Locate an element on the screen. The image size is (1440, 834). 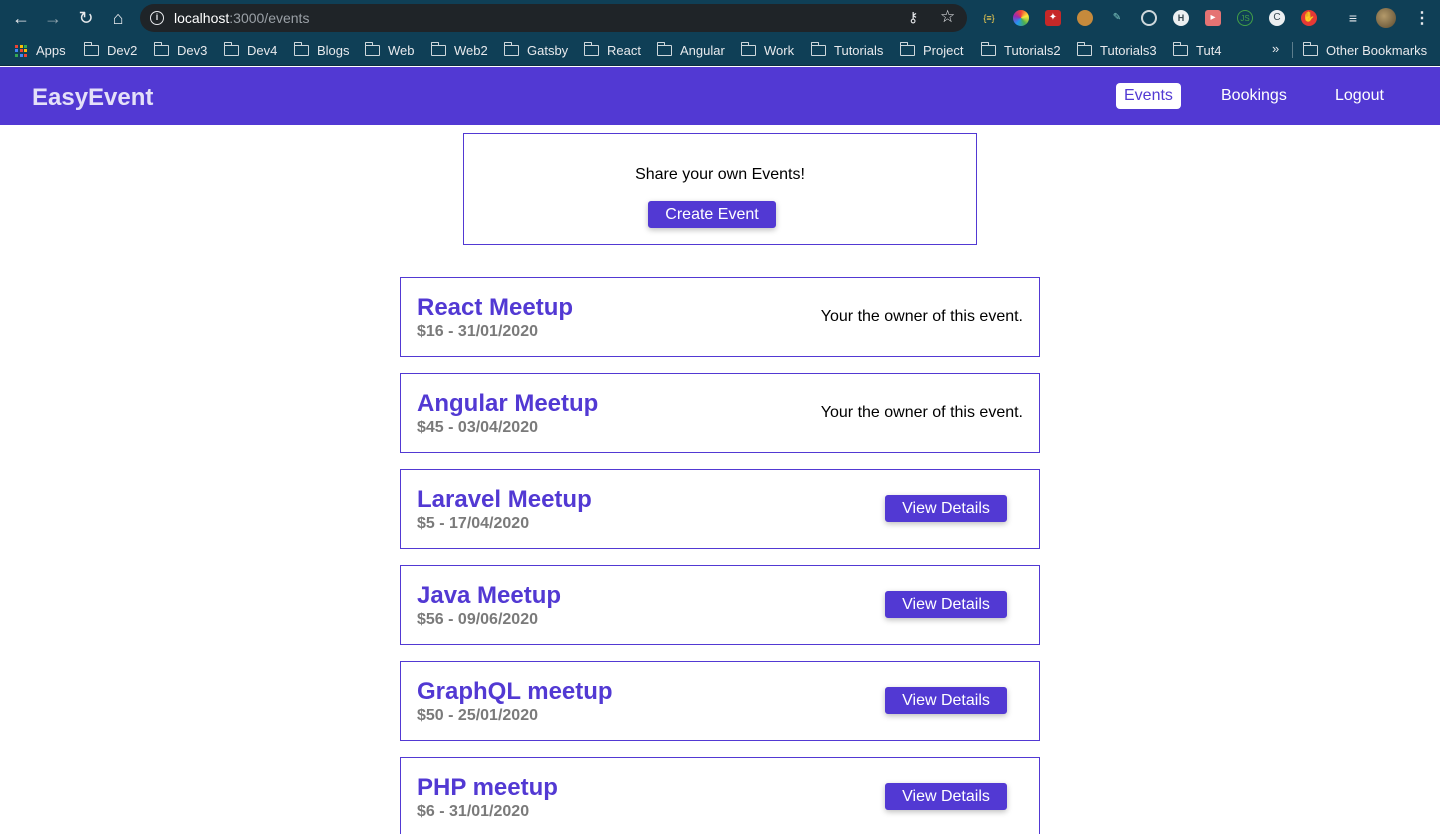
site-info-icon: i is located at coordinates (157, 18).